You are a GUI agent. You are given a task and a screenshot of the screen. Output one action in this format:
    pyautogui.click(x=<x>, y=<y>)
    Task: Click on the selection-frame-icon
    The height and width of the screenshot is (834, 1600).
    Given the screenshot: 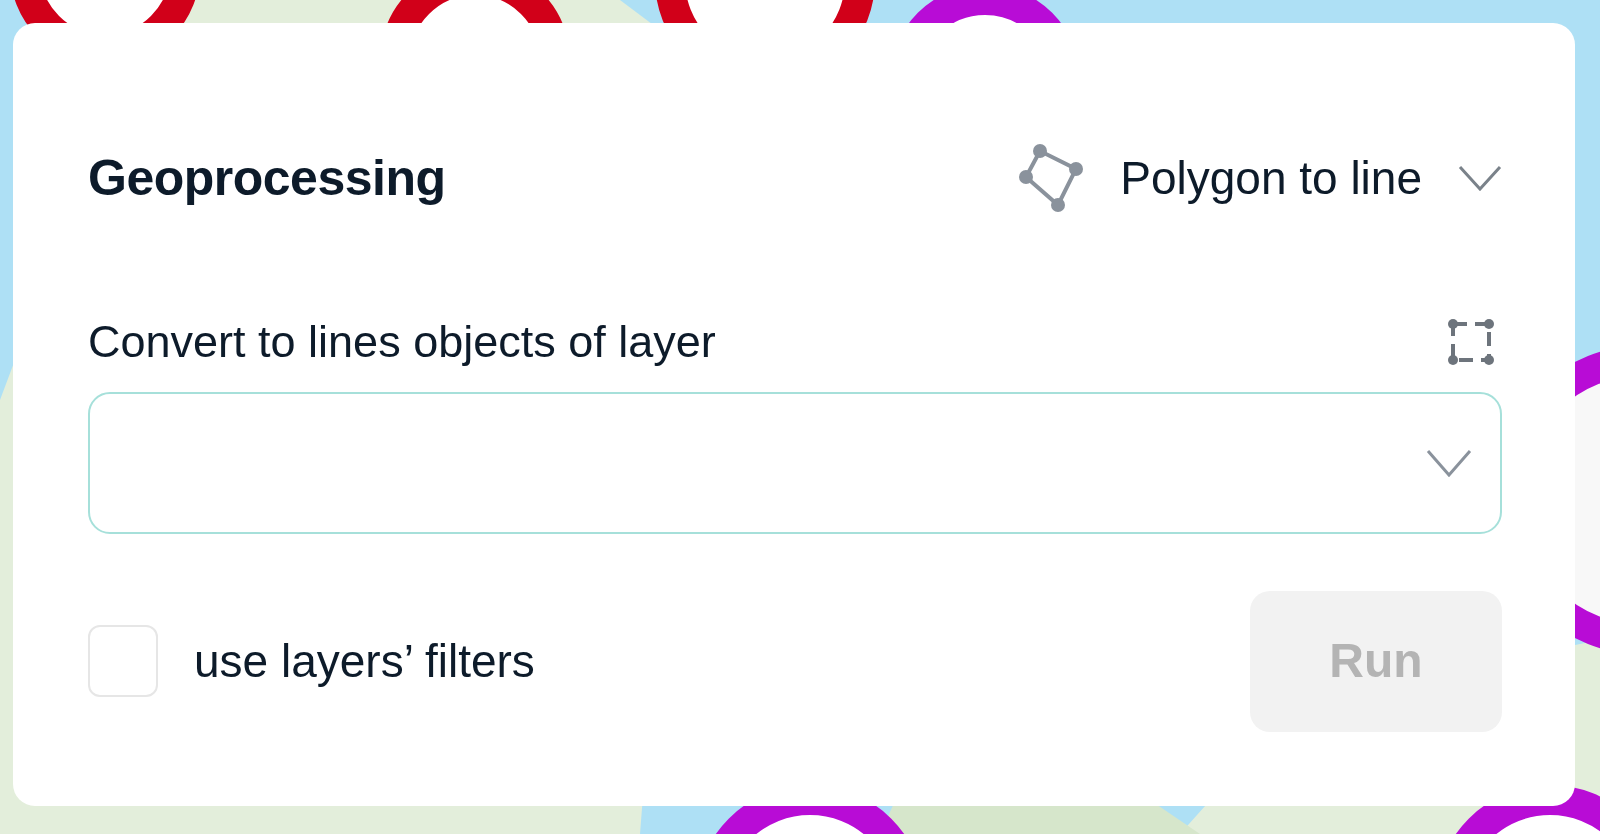 What is the action you would take?
    pyautogui.click(x=1471, y=341)
    